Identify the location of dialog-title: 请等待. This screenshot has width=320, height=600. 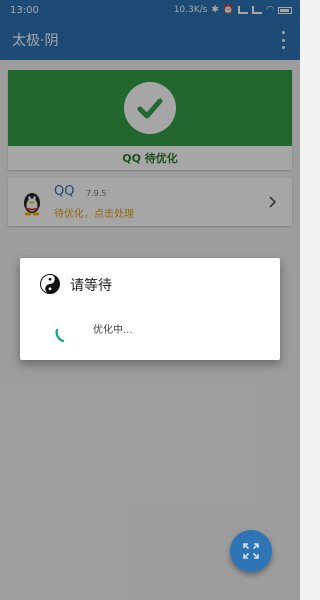
(91, 286).